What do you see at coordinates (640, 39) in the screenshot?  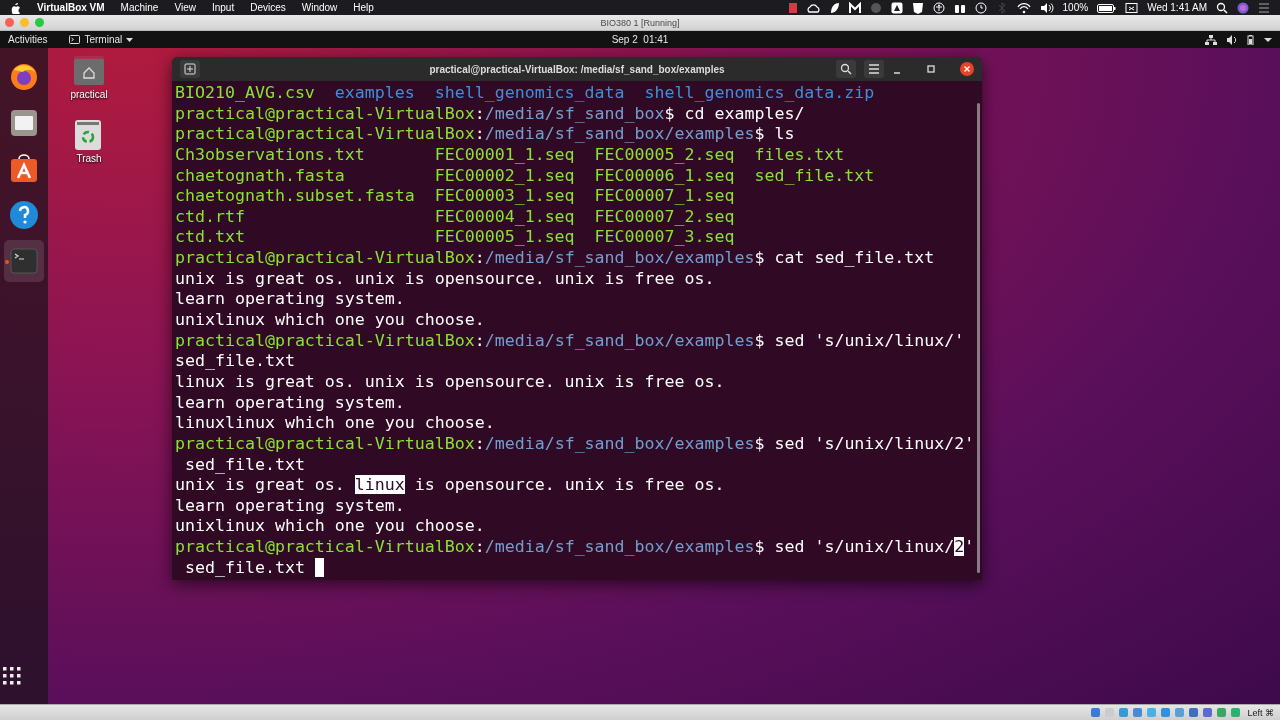 I see `topbar-clock: Sep 2 01:41` at bounding box center [640, 39].